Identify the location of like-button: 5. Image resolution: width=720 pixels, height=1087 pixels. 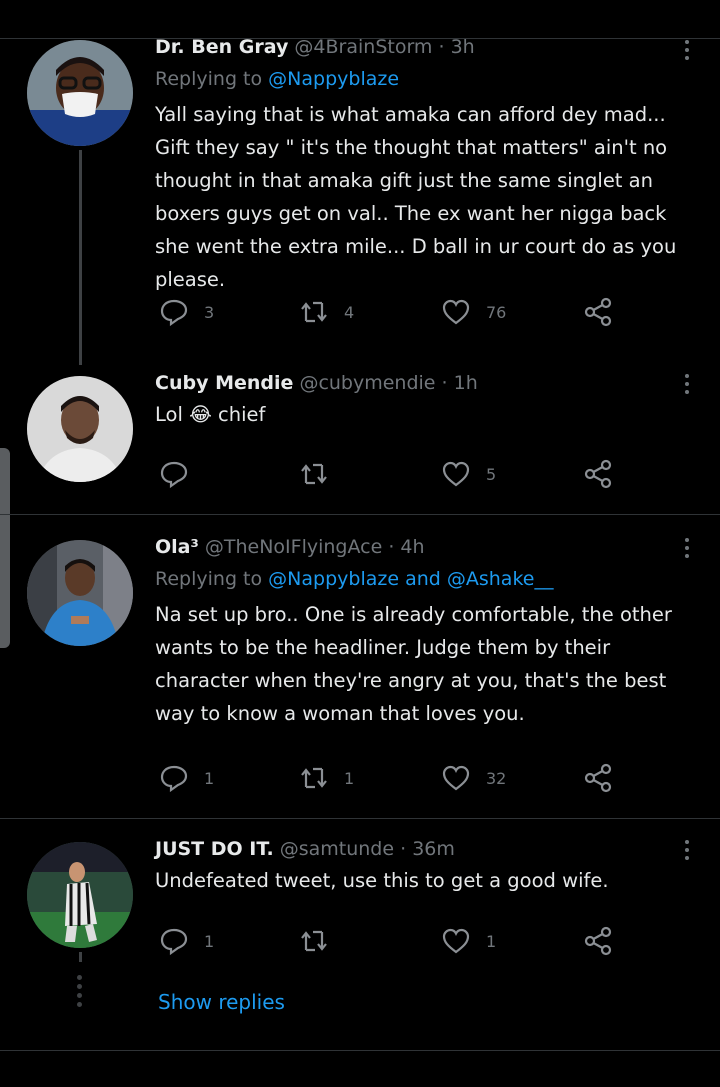
(468, 474).